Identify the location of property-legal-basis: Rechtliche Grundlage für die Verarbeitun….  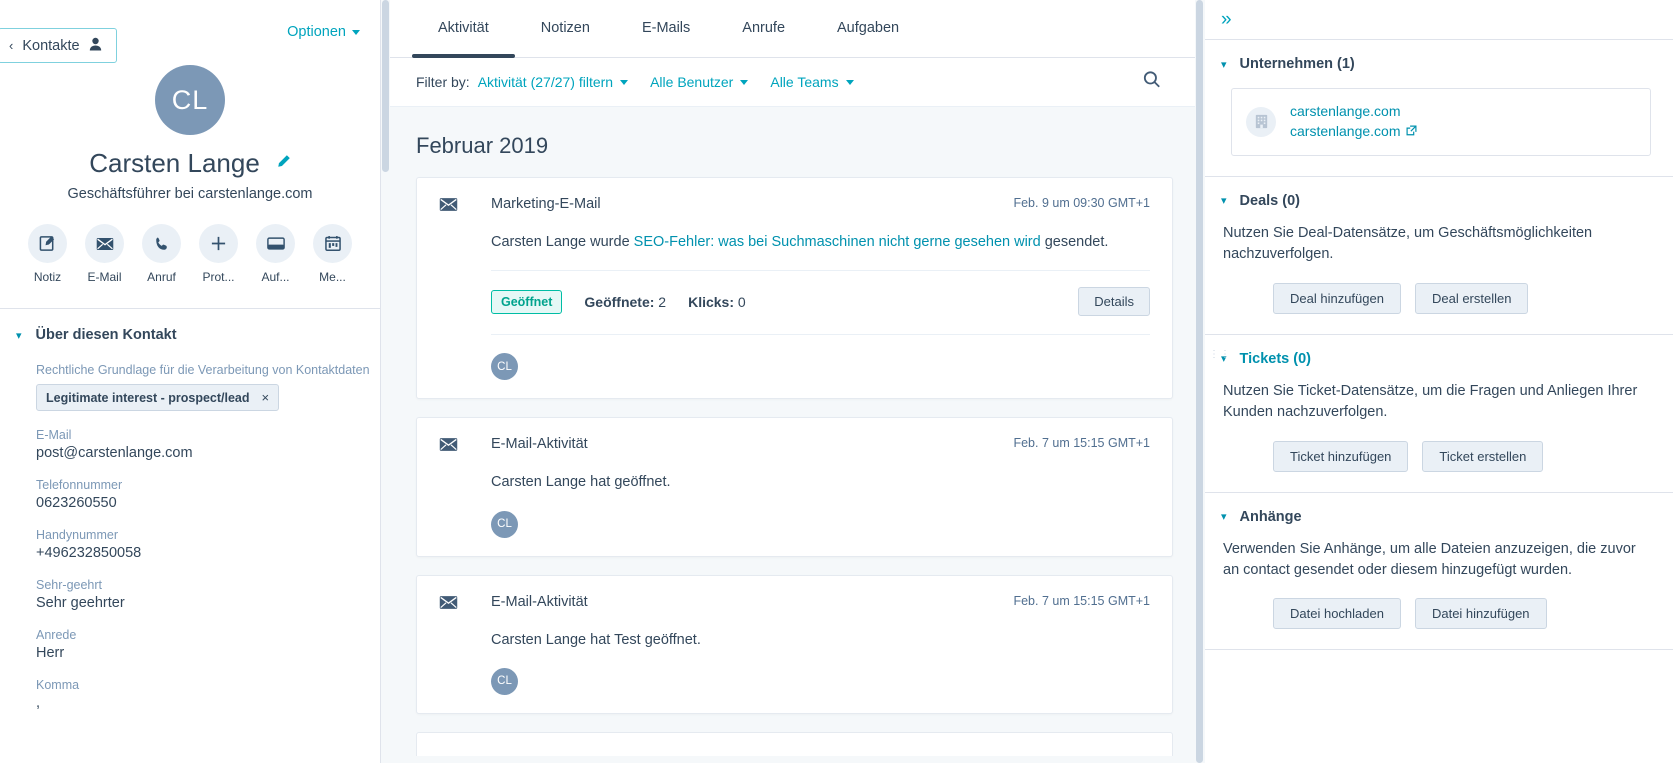
(208, 387).